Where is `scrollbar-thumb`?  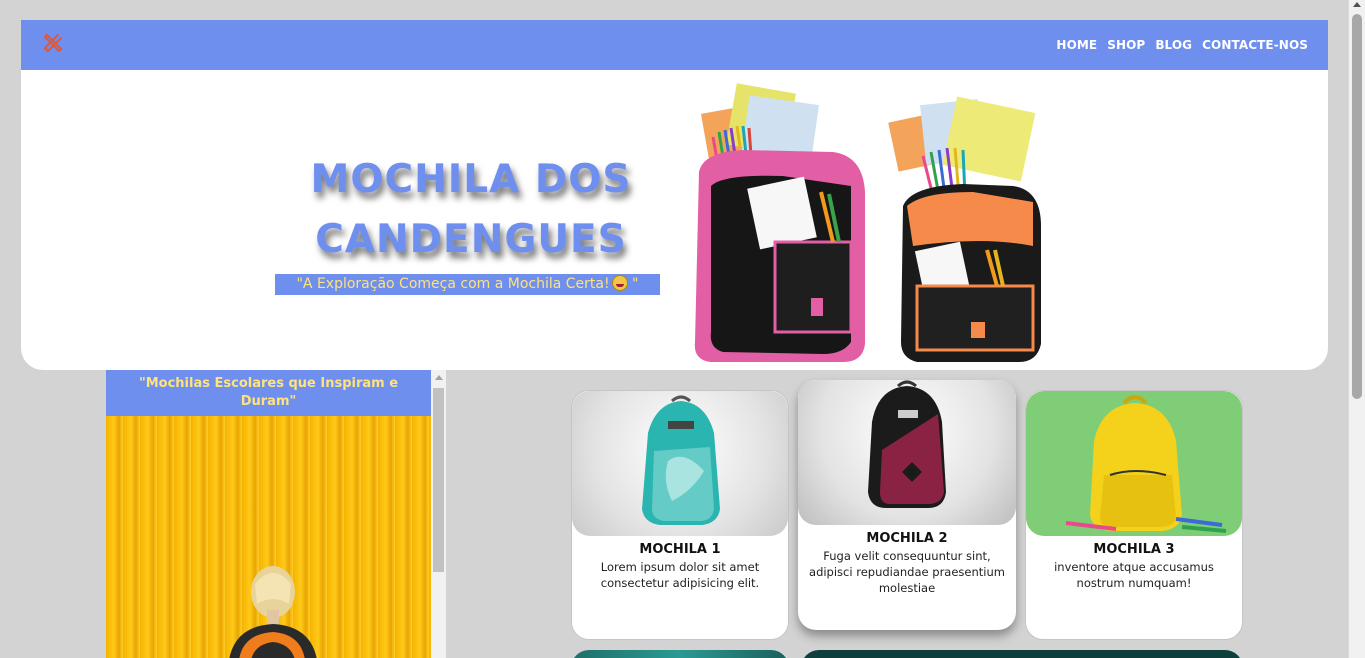
scrollbar-thumb is located at coordinates (438, 480).